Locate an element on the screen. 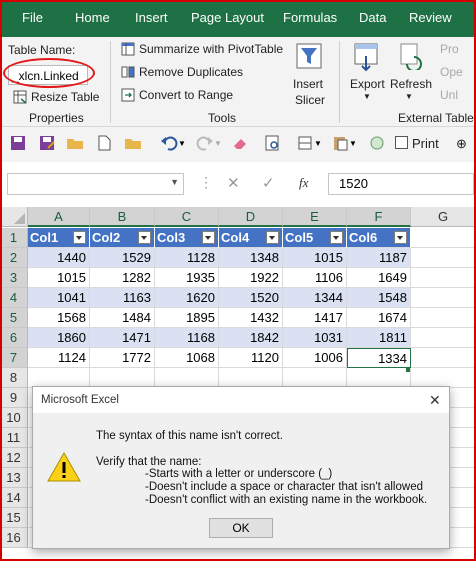  column-header-d: D is located at coordinates (251, 217).